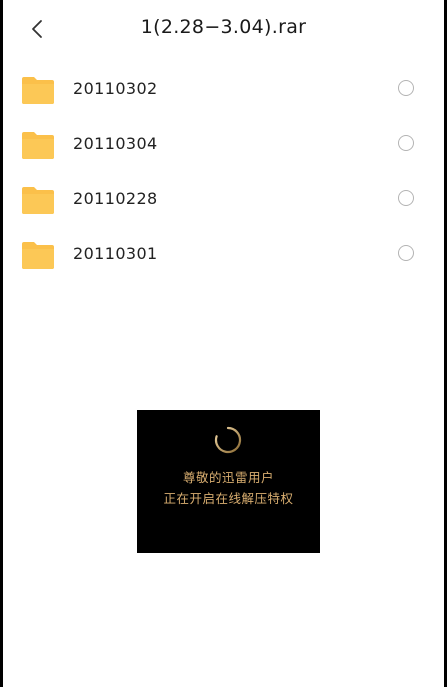  I want to click on toast-status: 正在开启在线解压特权, so click(228, 498).